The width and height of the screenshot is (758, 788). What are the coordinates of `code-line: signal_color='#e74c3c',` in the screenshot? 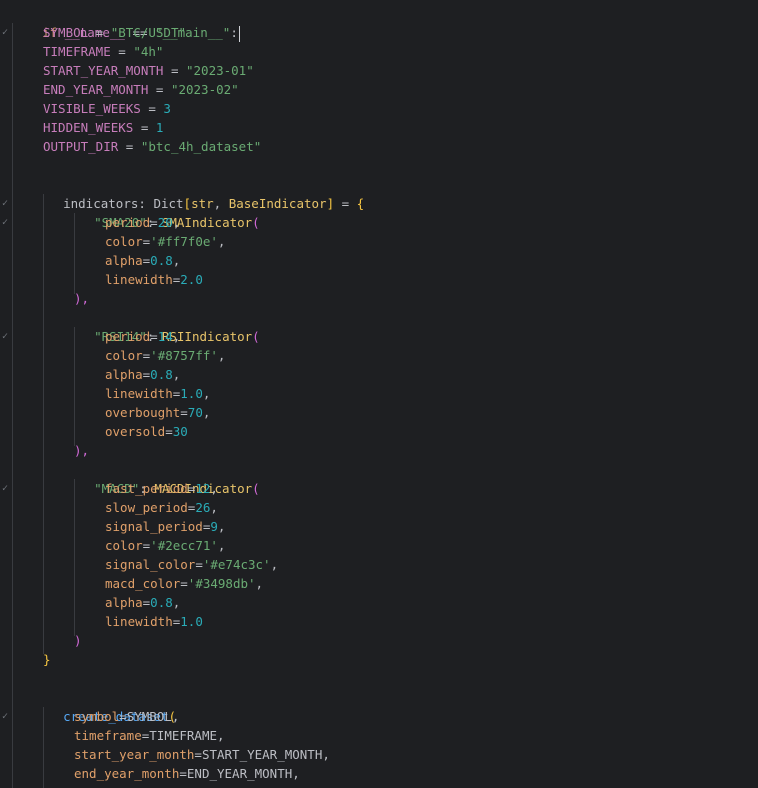 It's located at (379, 564).